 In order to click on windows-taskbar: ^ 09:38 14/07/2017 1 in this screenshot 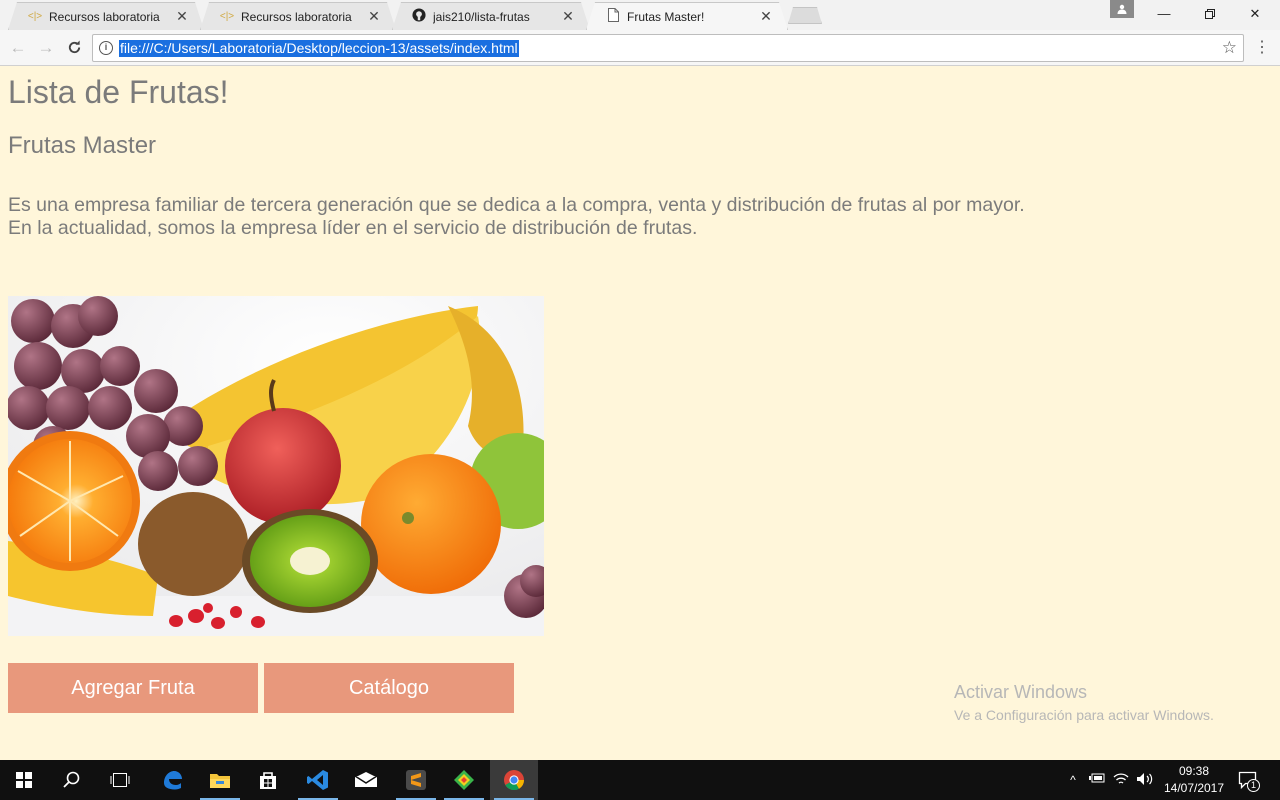, I will do `click(640, 780)`.